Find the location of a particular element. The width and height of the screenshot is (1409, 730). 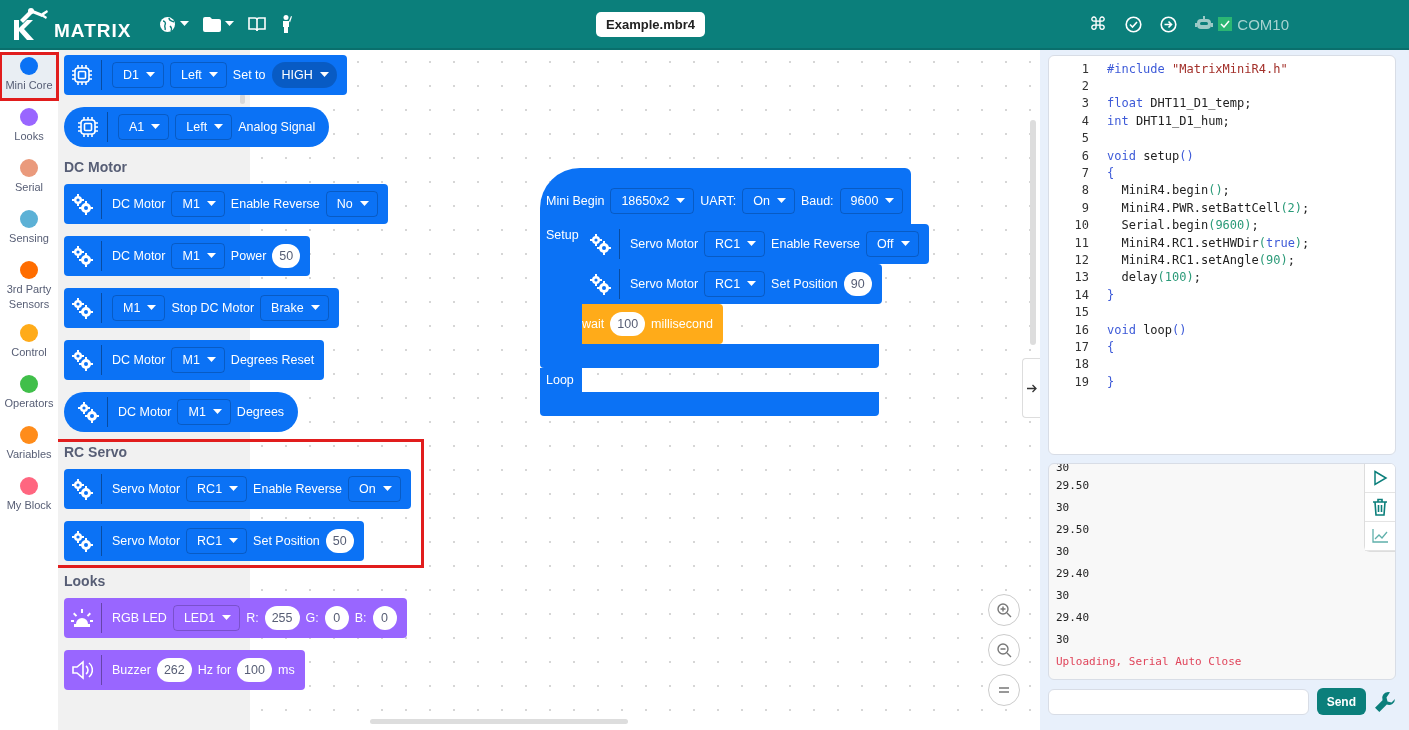

command-block: DC Motor M1 Power 50 is located at coordinates (187, 256).